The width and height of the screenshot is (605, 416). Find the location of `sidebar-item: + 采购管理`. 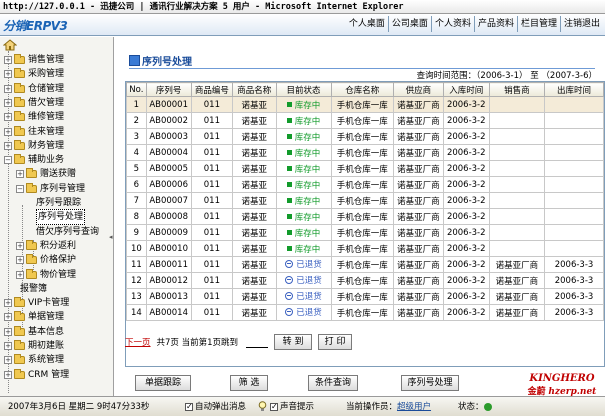

sidebar-item: + 采购管理 is located at coordinates (34, 74).